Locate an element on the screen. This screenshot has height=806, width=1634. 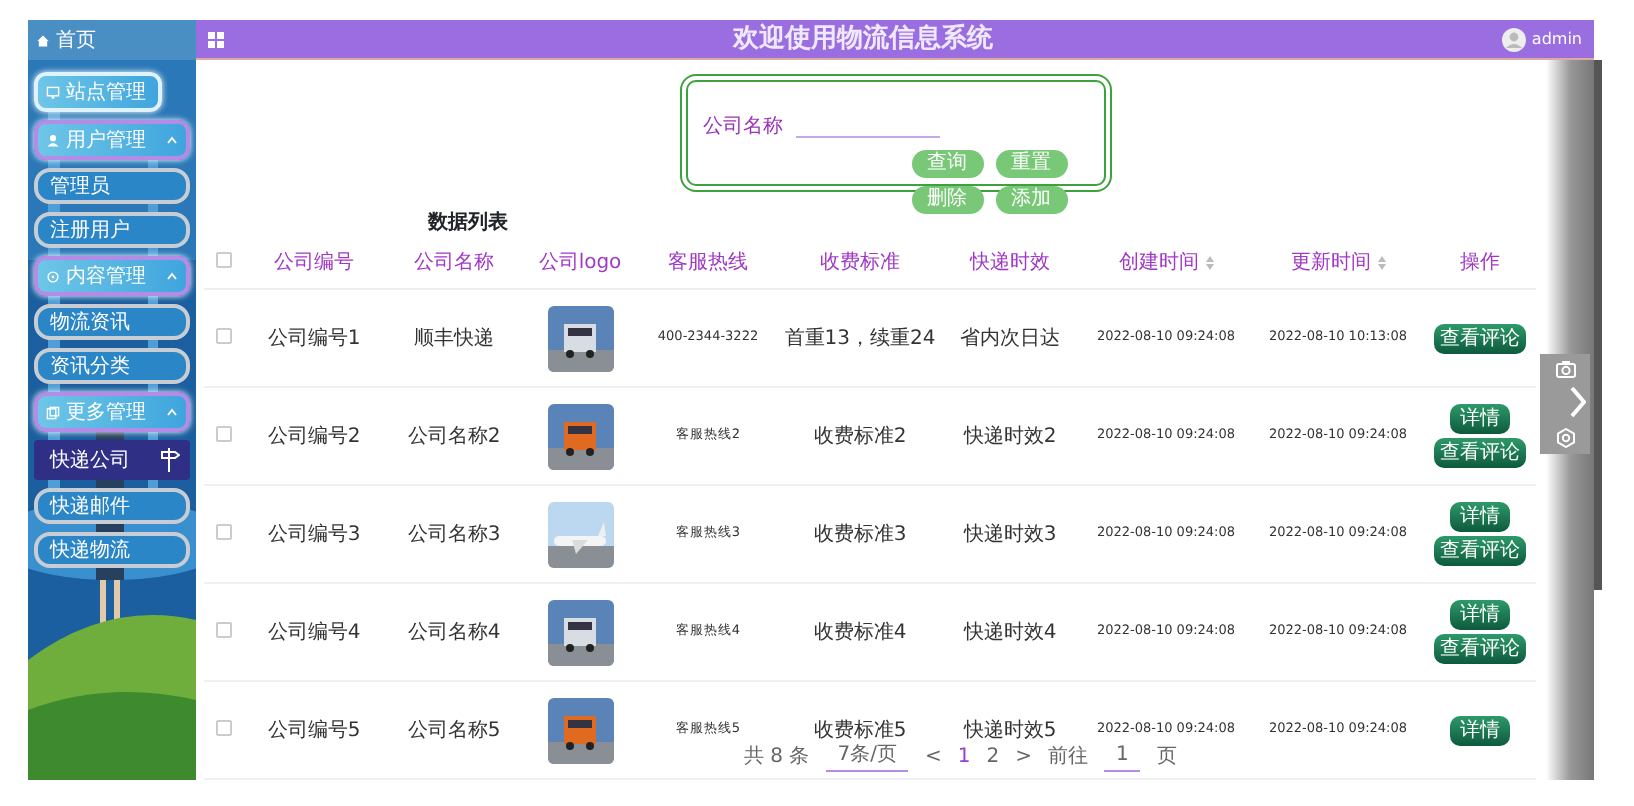
table-cell: 首重13，续重24 is located at coordinates (860, 338).